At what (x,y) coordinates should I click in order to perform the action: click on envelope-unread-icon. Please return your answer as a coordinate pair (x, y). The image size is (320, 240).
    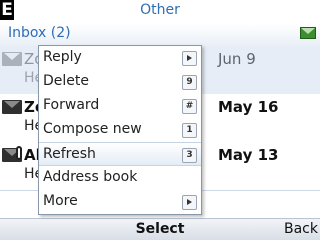
    Looking at the image, I should click on (12, 107).